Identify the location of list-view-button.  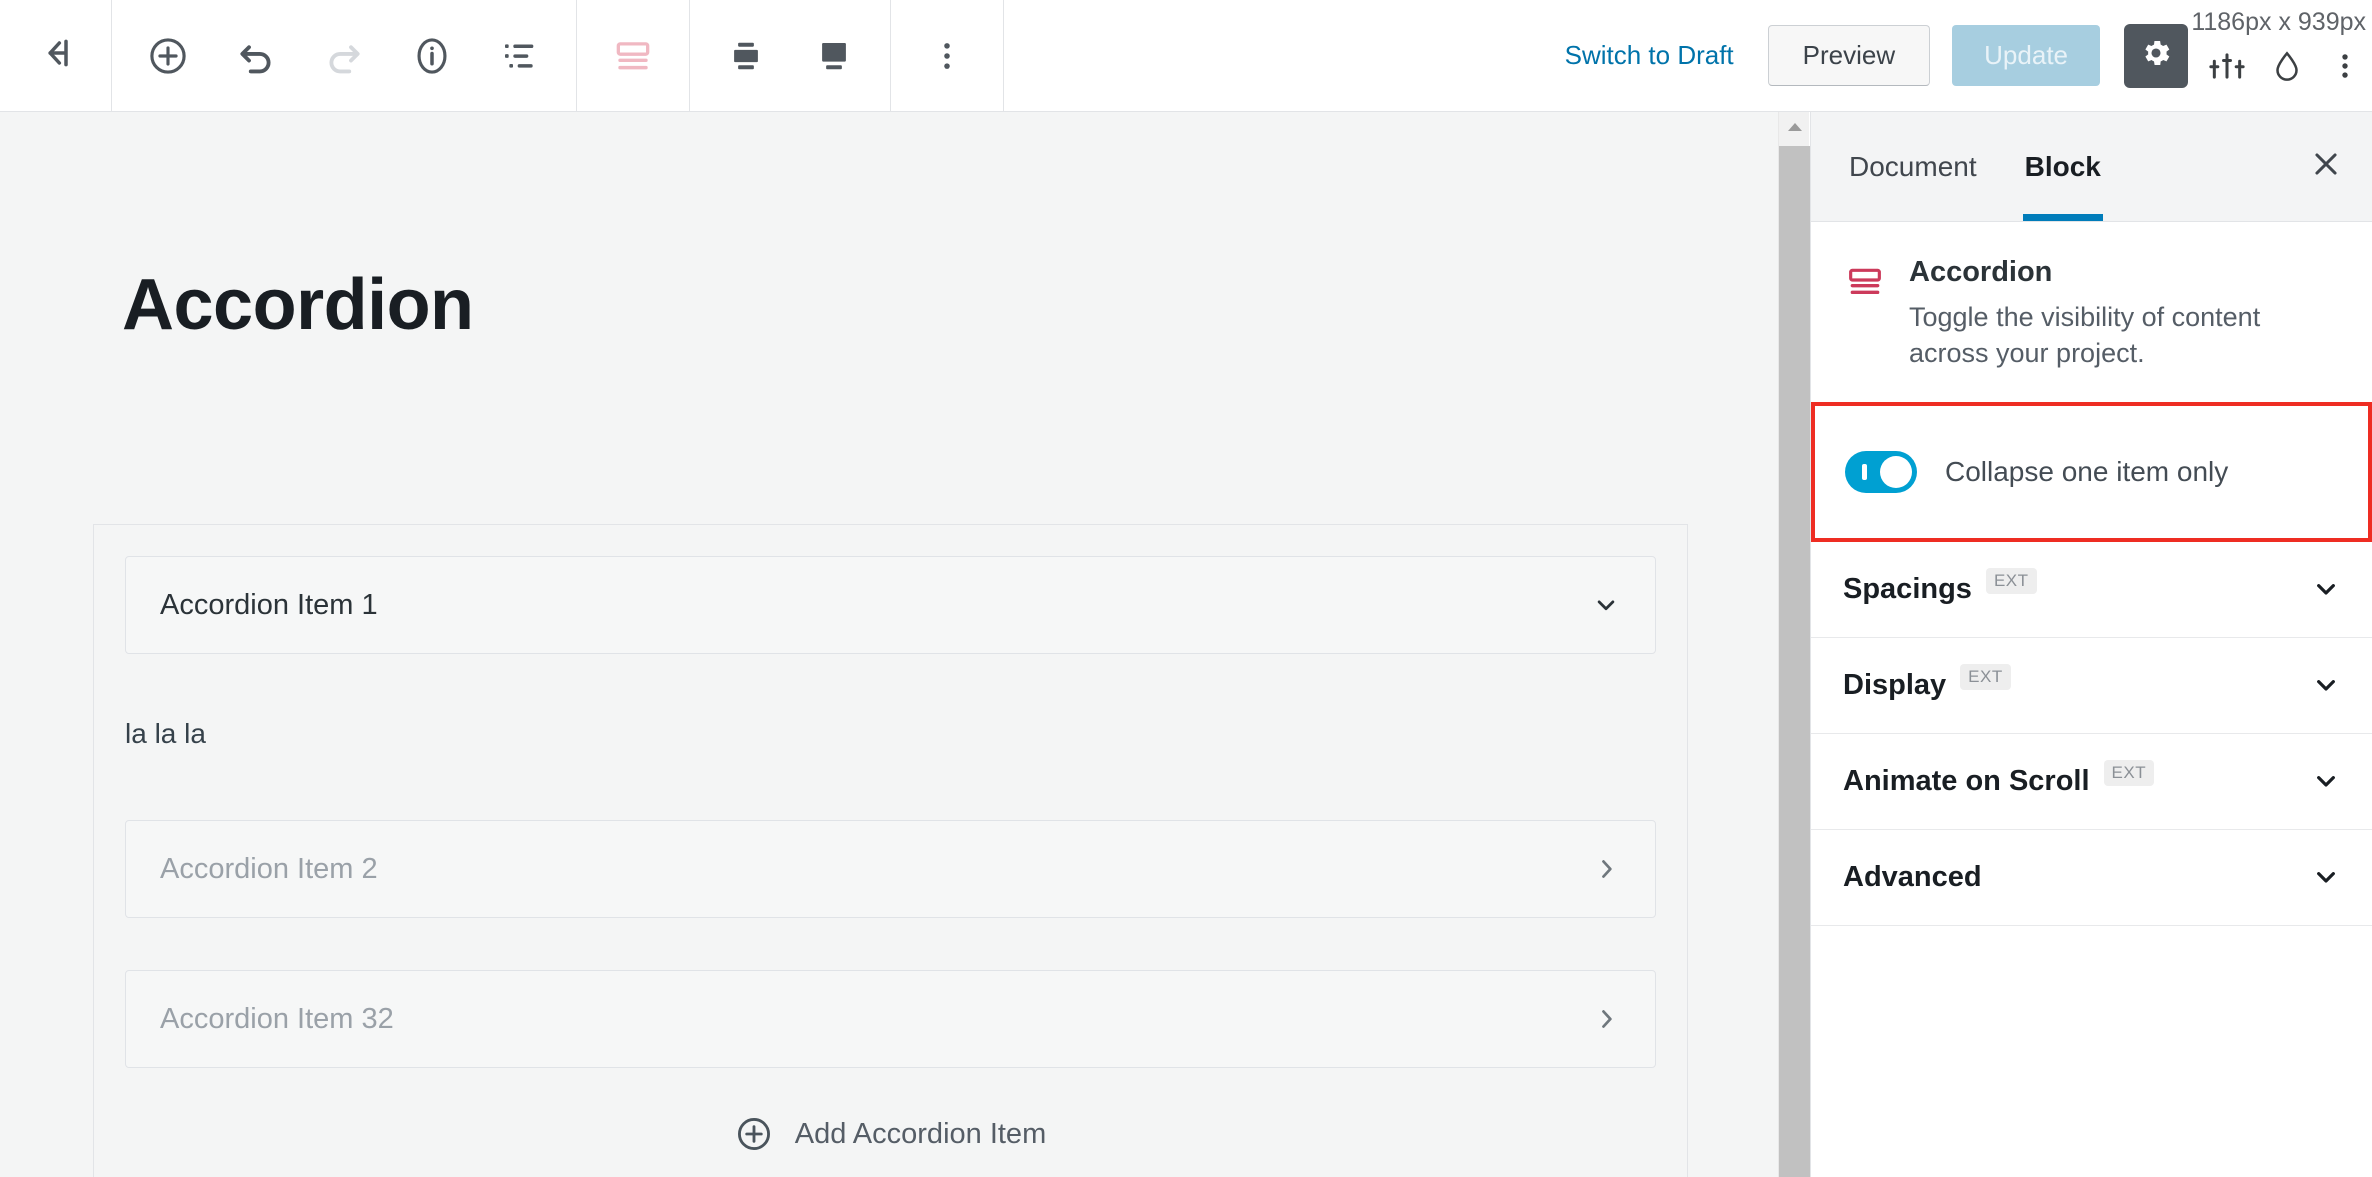
(520, 56).